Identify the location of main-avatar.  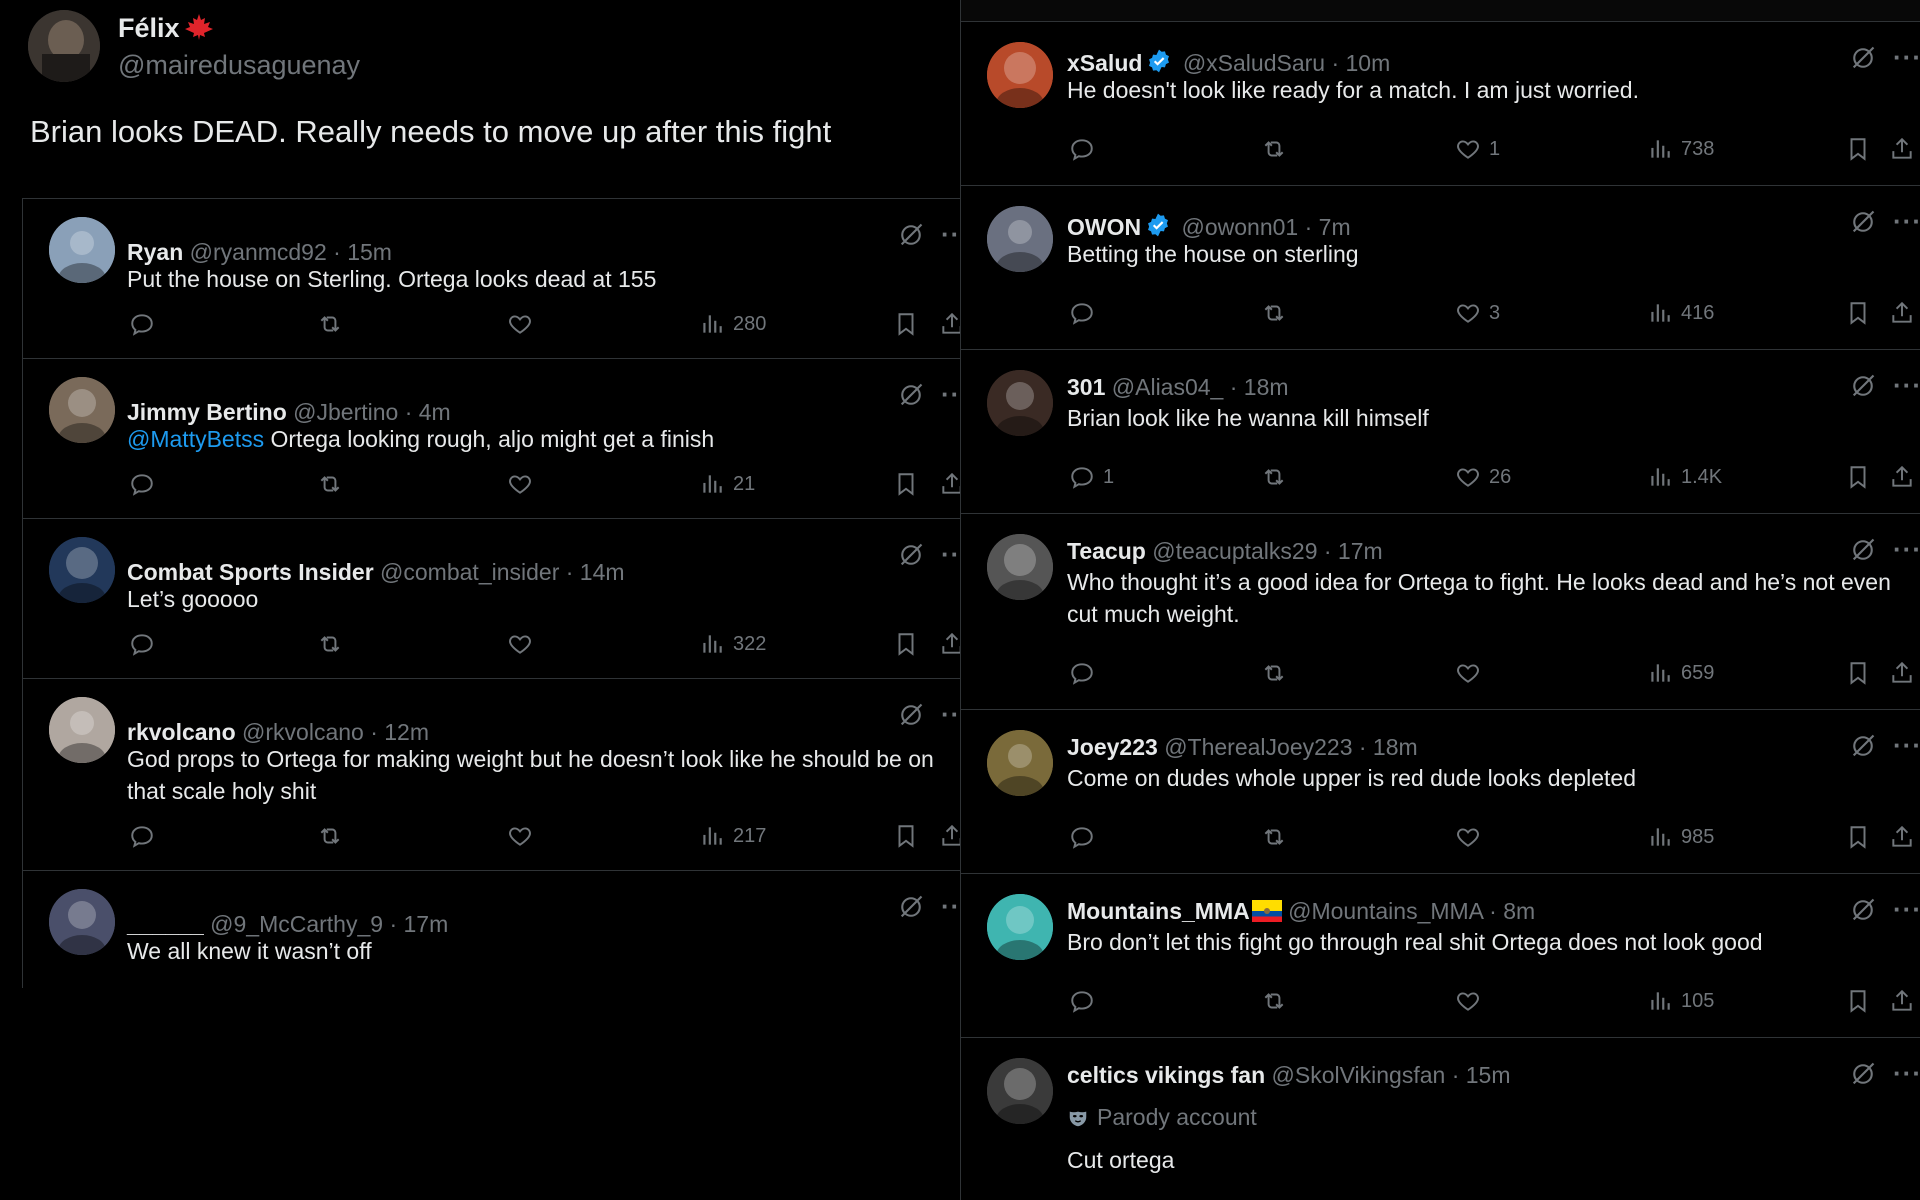
(64, 46).